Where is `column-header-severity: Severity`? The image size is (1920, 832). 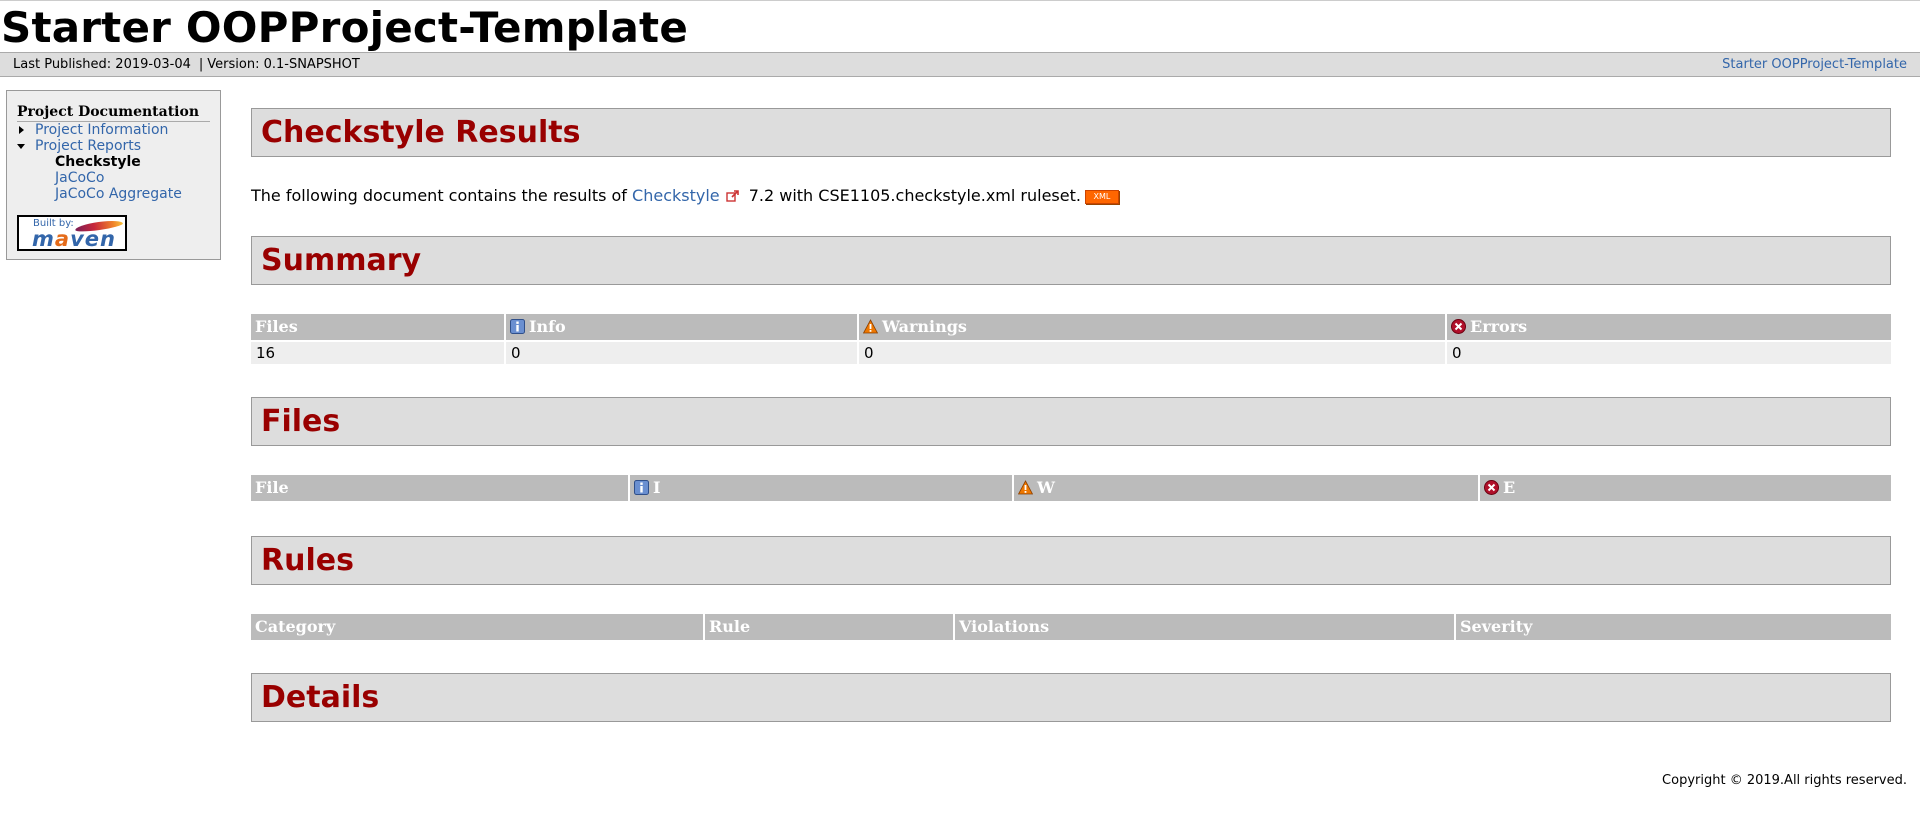
column-header-severity: Severity is located at coordinates (1673, 627).